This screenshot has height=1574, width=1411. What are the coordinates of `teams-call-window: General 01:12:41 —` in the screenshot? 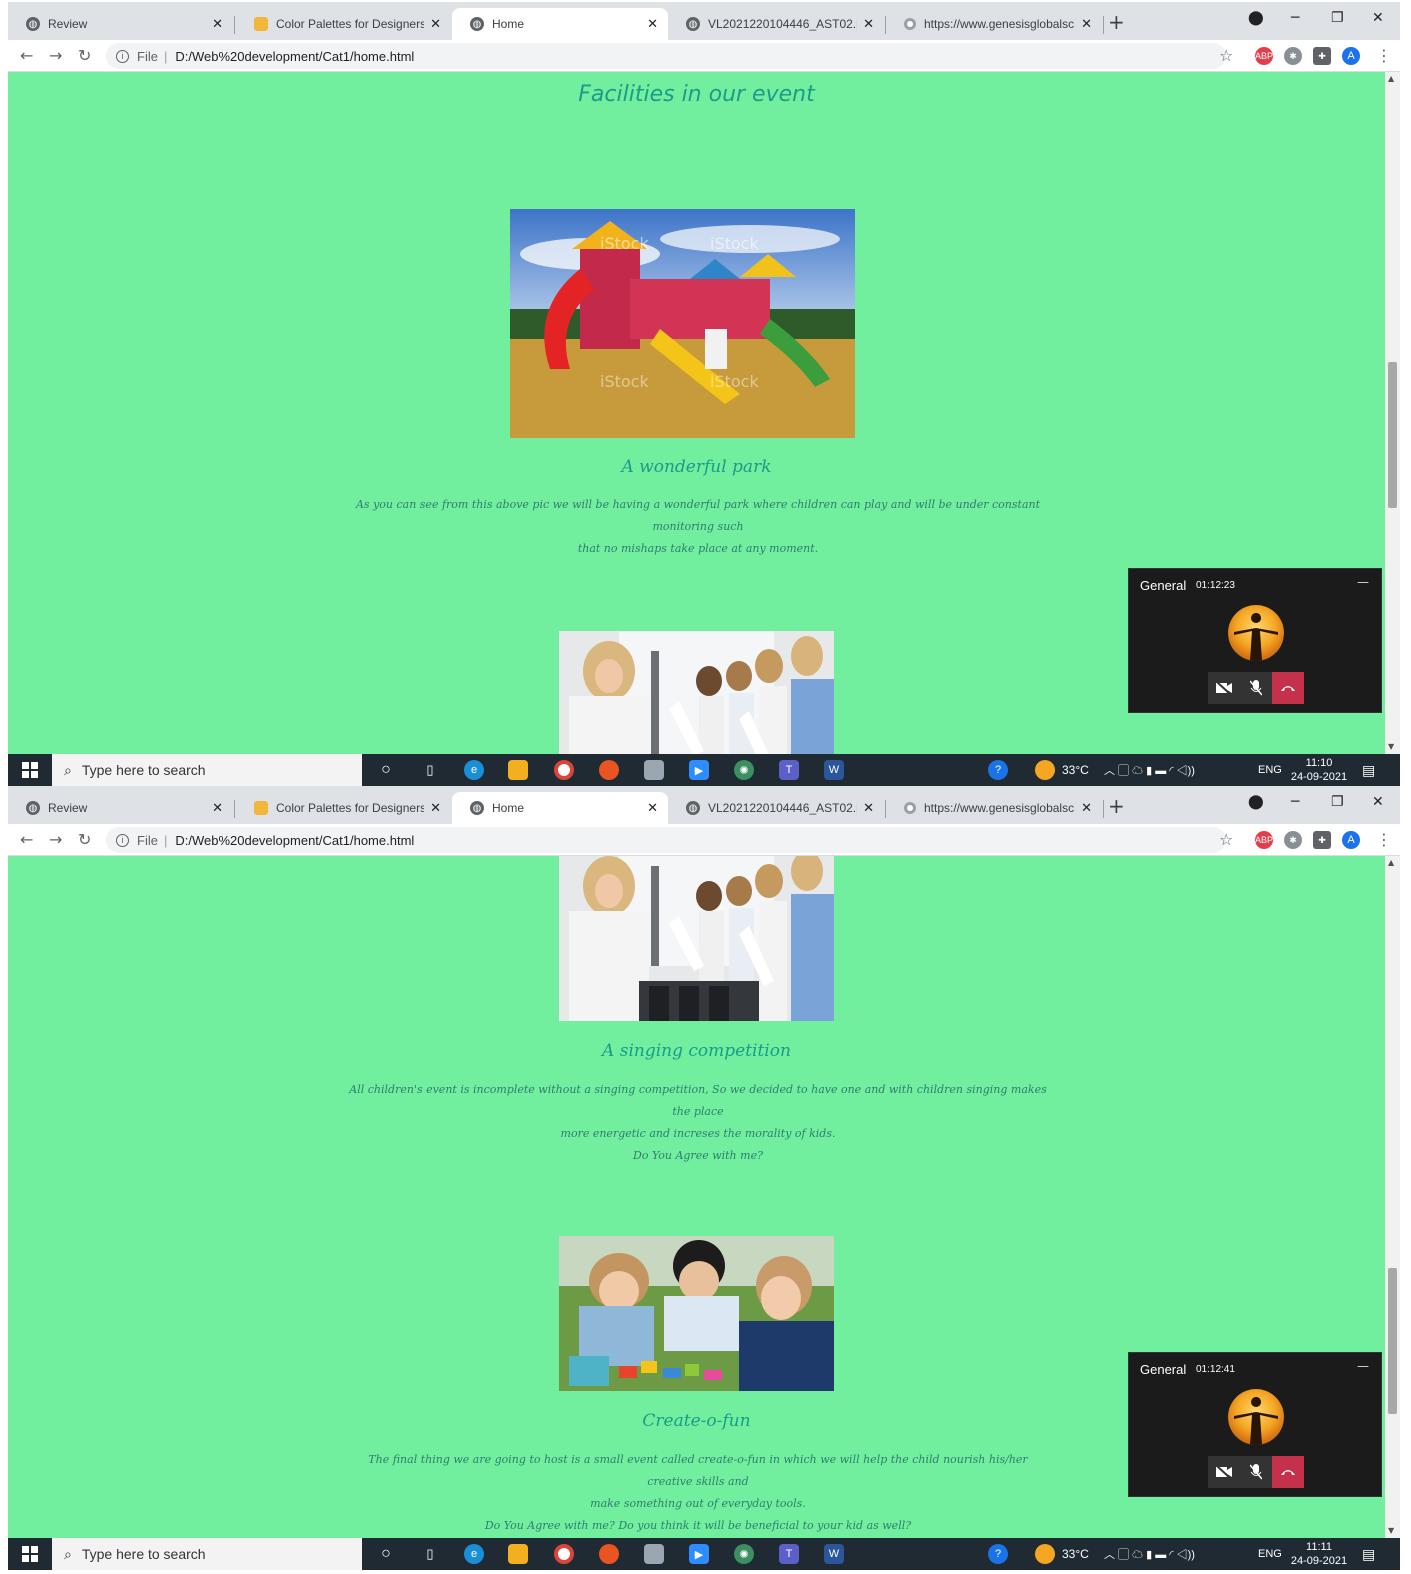 It's located at (1255, 1424).